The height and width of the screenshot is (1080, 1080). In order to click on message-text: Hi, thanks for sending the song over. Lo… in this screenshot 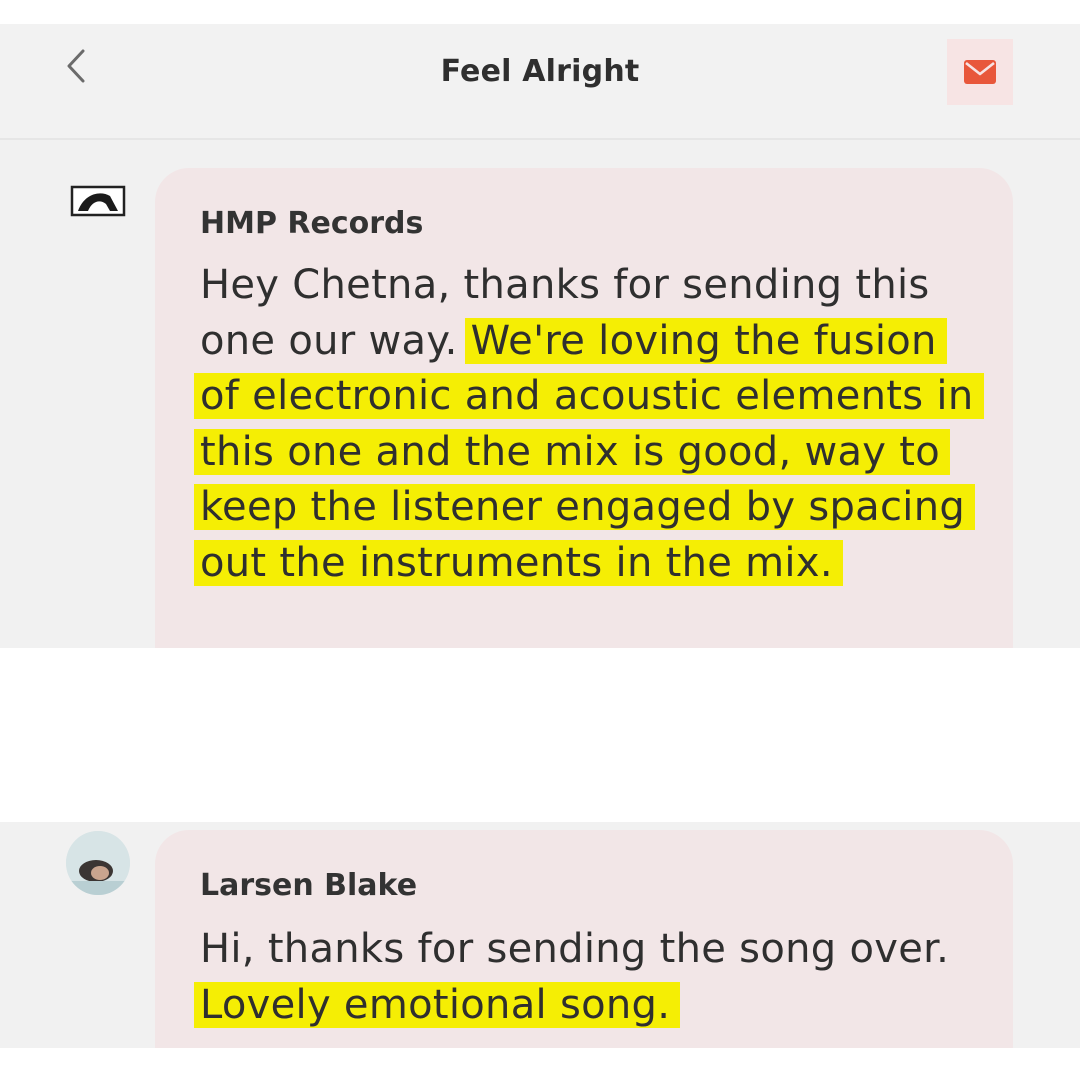, I will do `click(584, 977)`.